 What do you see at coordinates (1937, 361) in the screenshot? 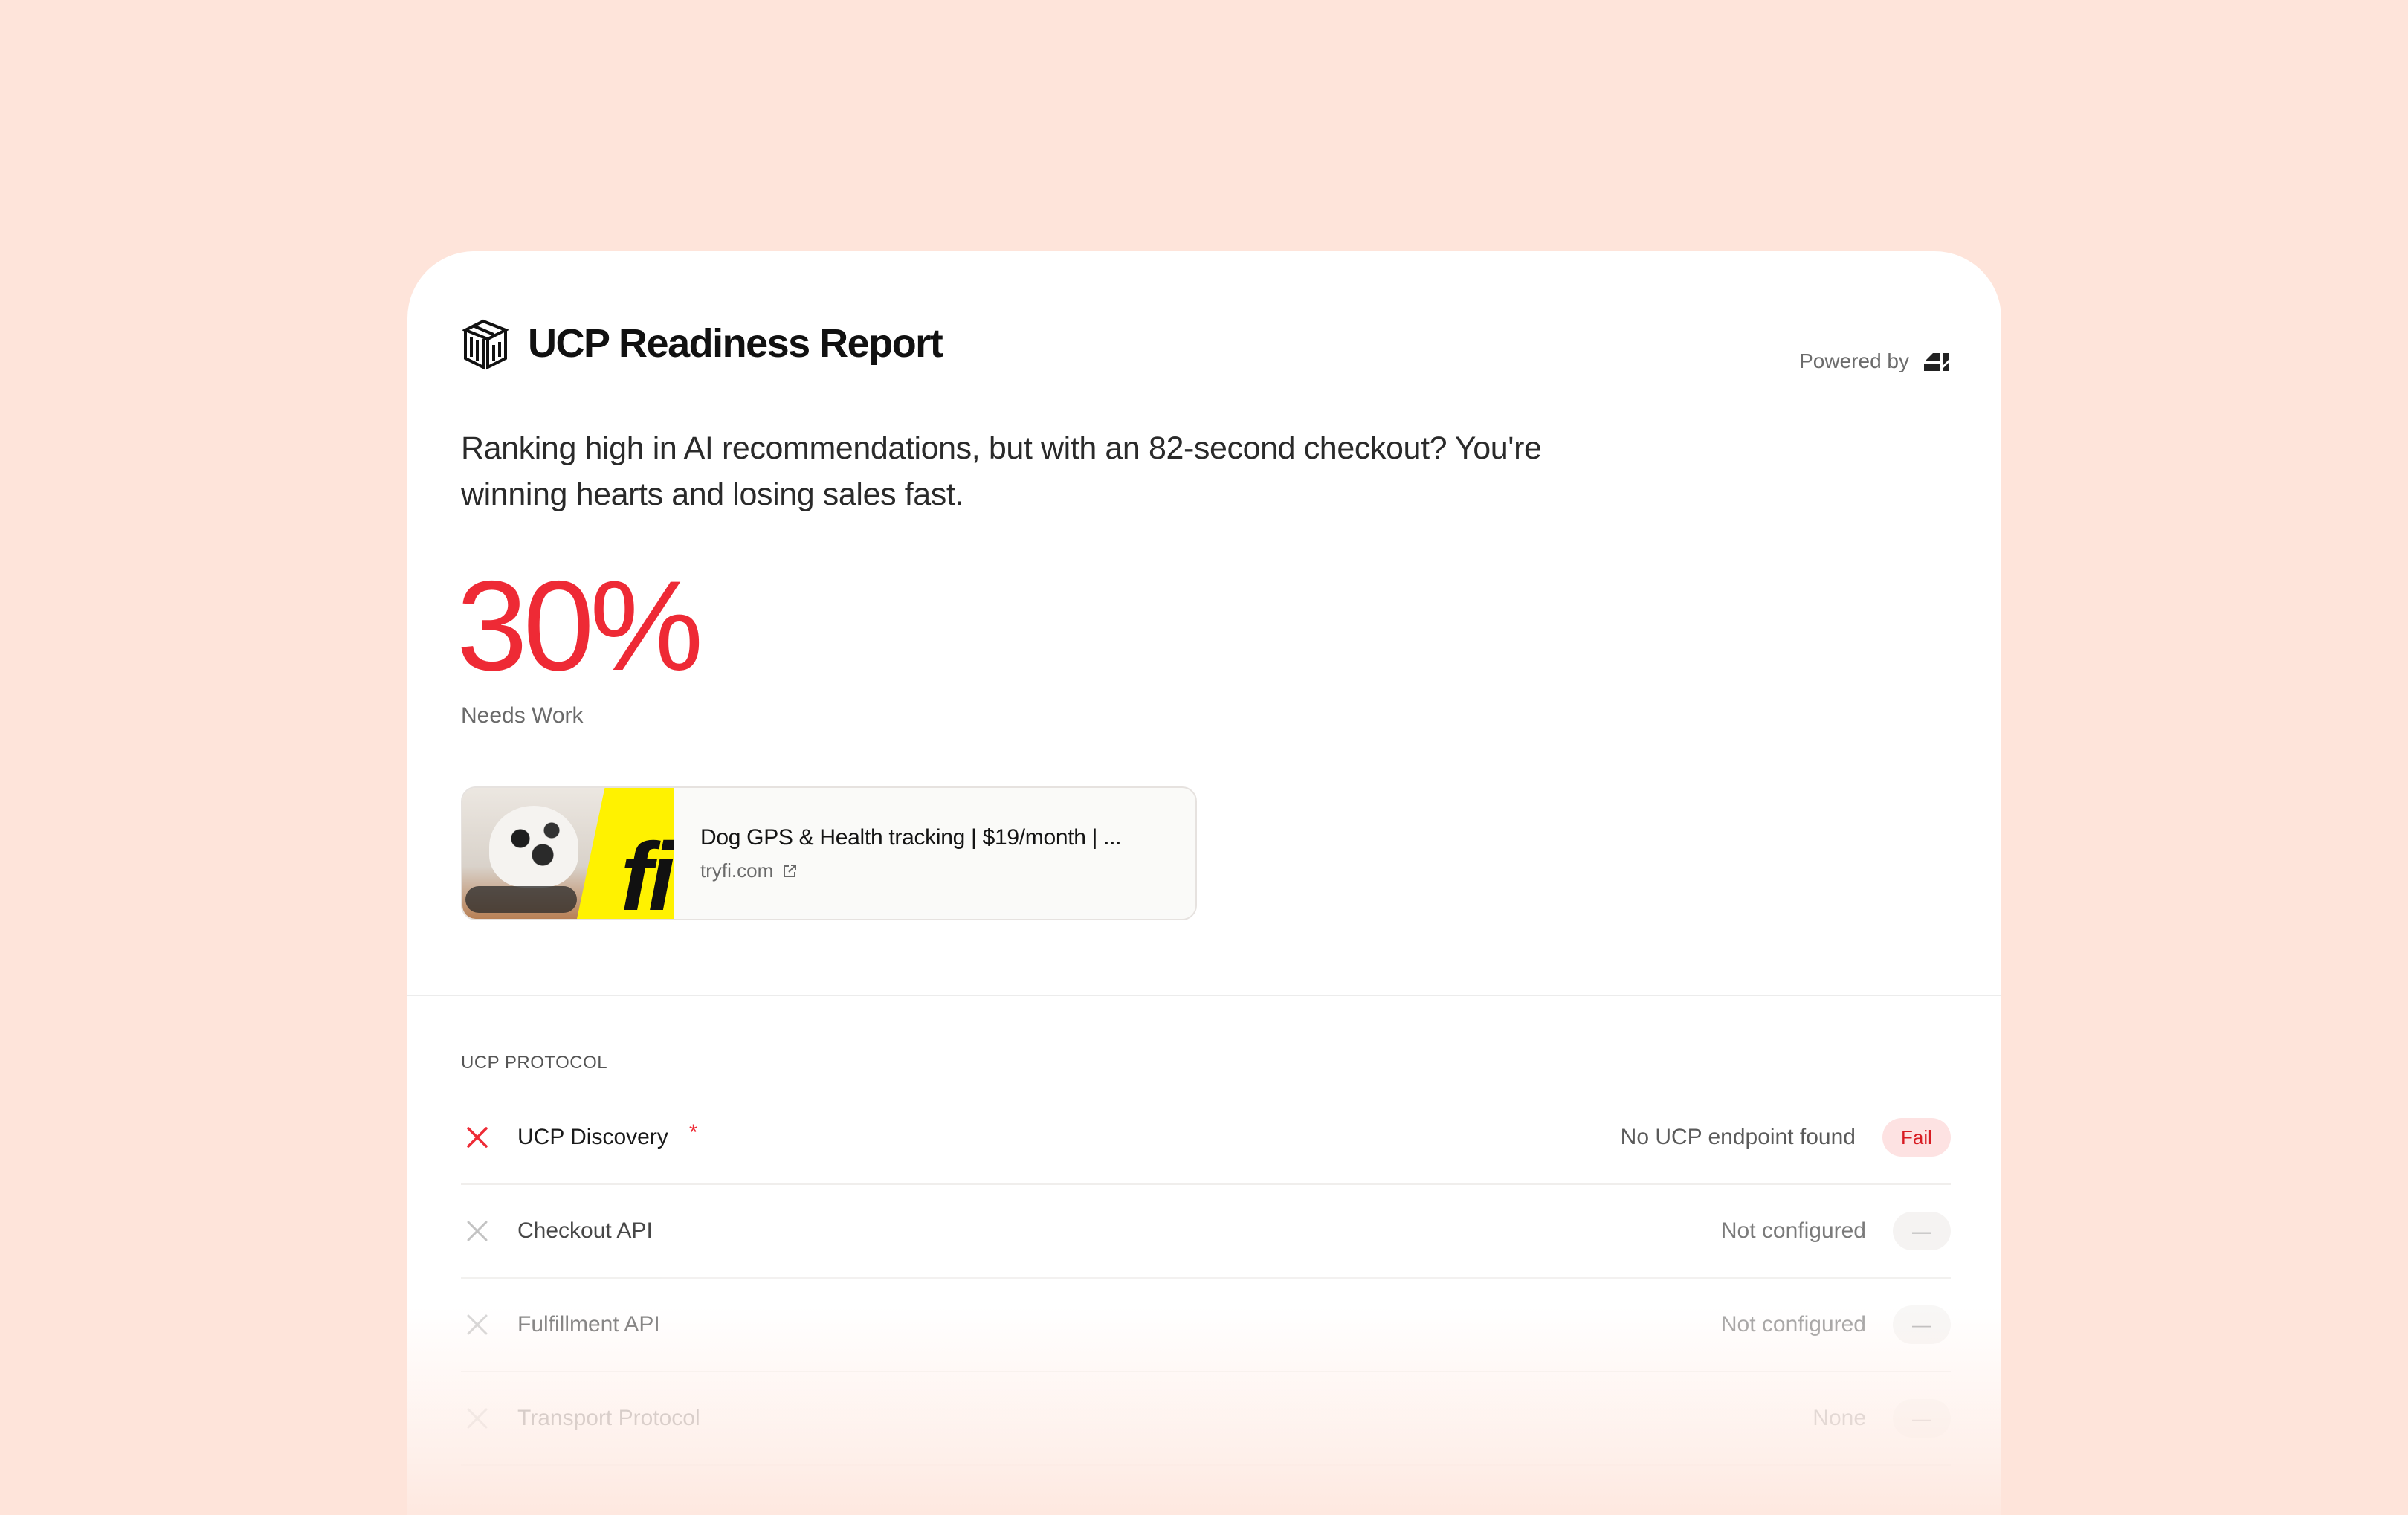
I see `brand-logo-icon` at bounding box center [1937, 361].